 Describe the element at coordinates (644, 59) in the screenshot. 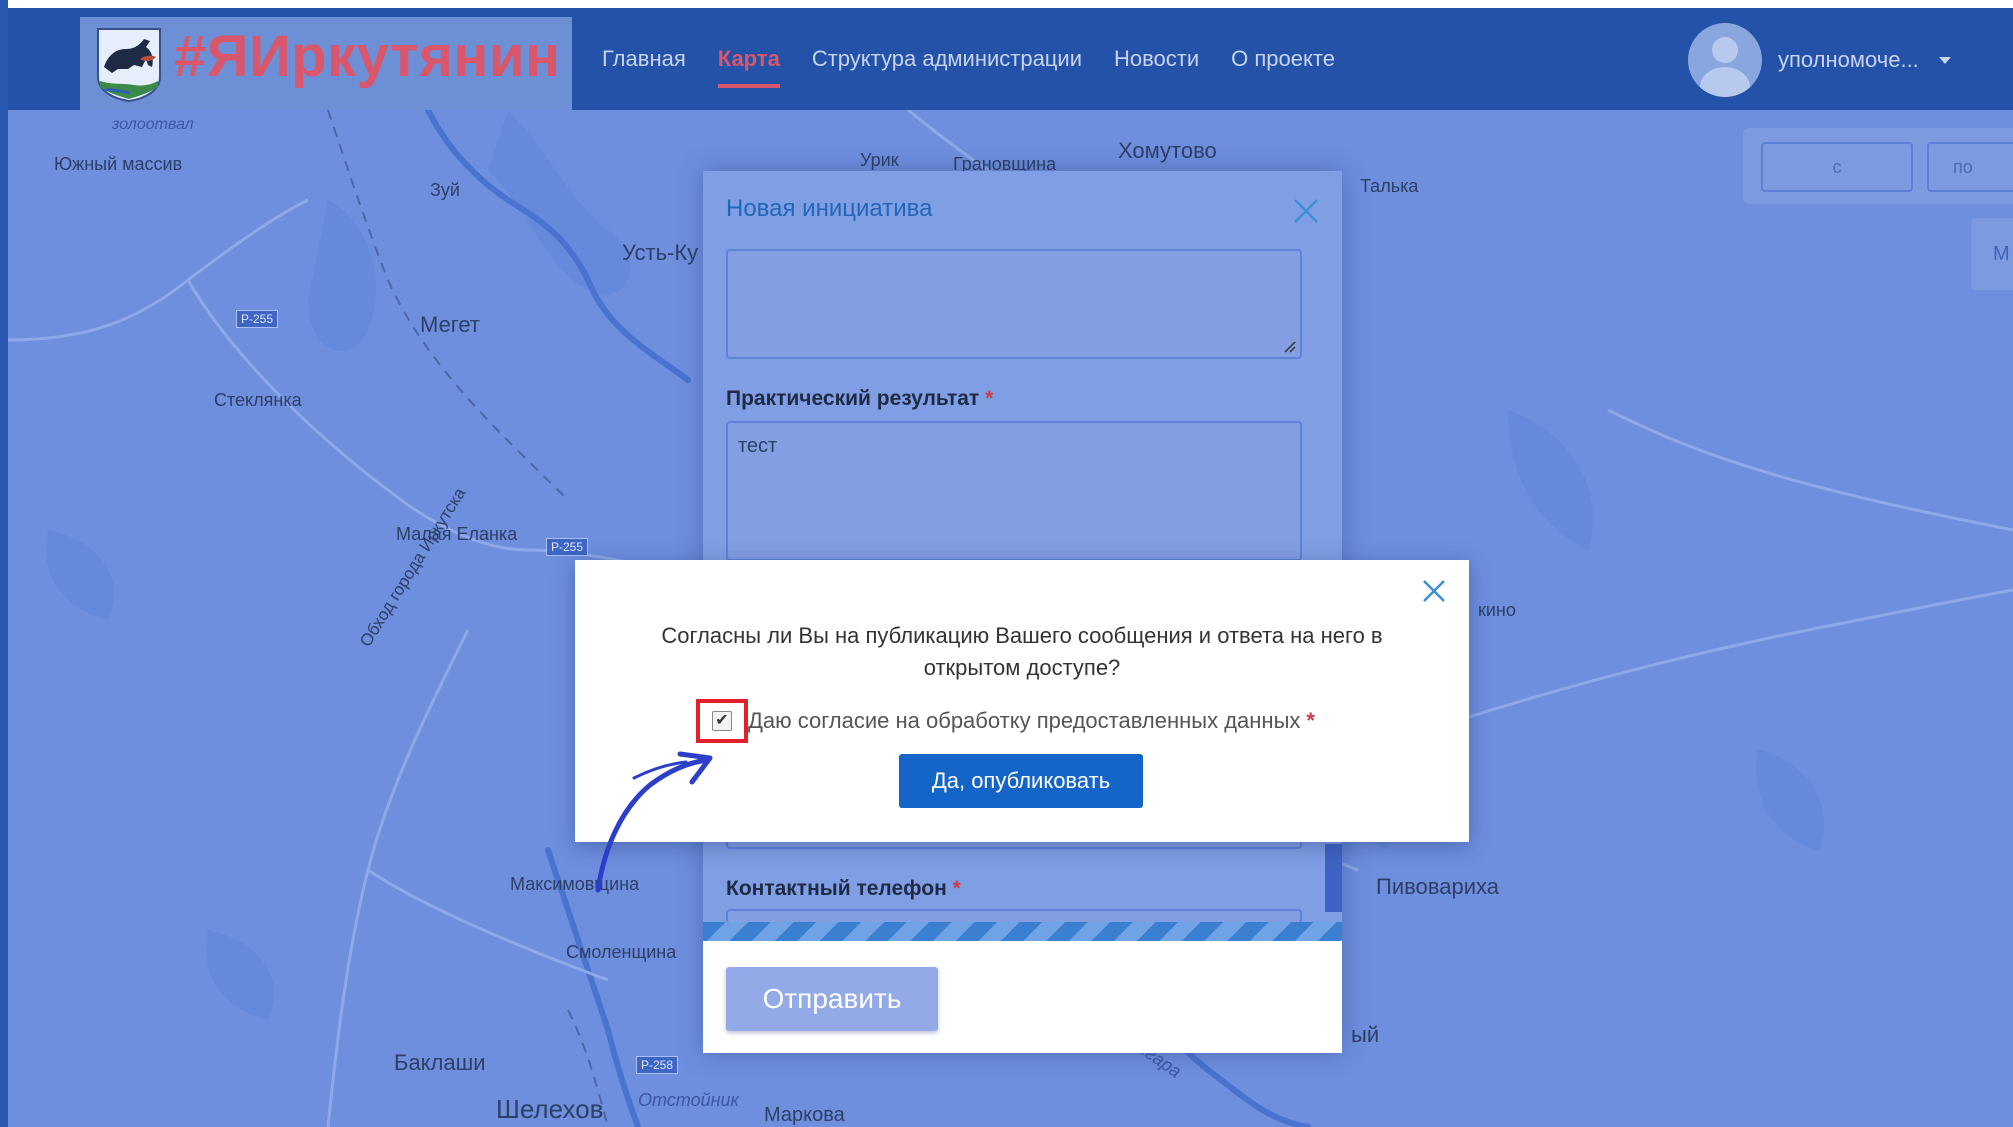

I see `nav-item-home: Главная` at that location.